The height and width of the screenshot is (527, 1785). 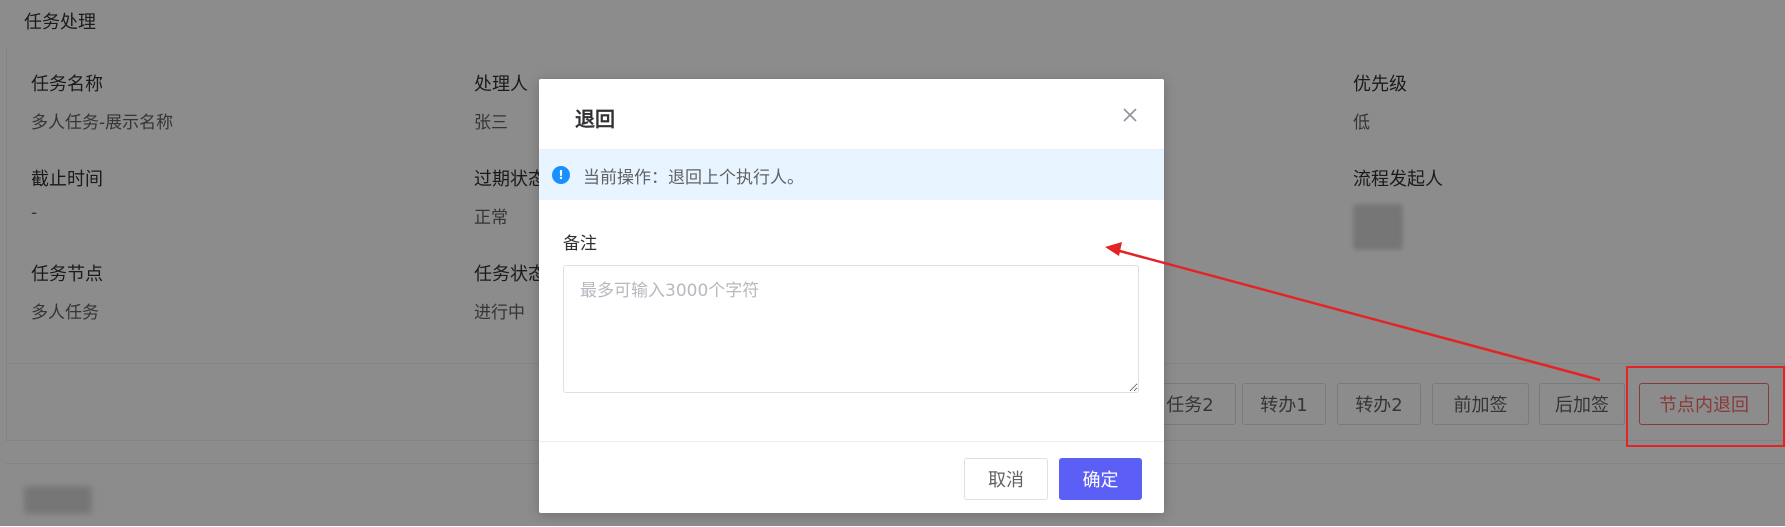 What do you see at coordinates (595, 119) in the screenshot?
I see `dialog-title: 退回` at bounding box center [595, 119].